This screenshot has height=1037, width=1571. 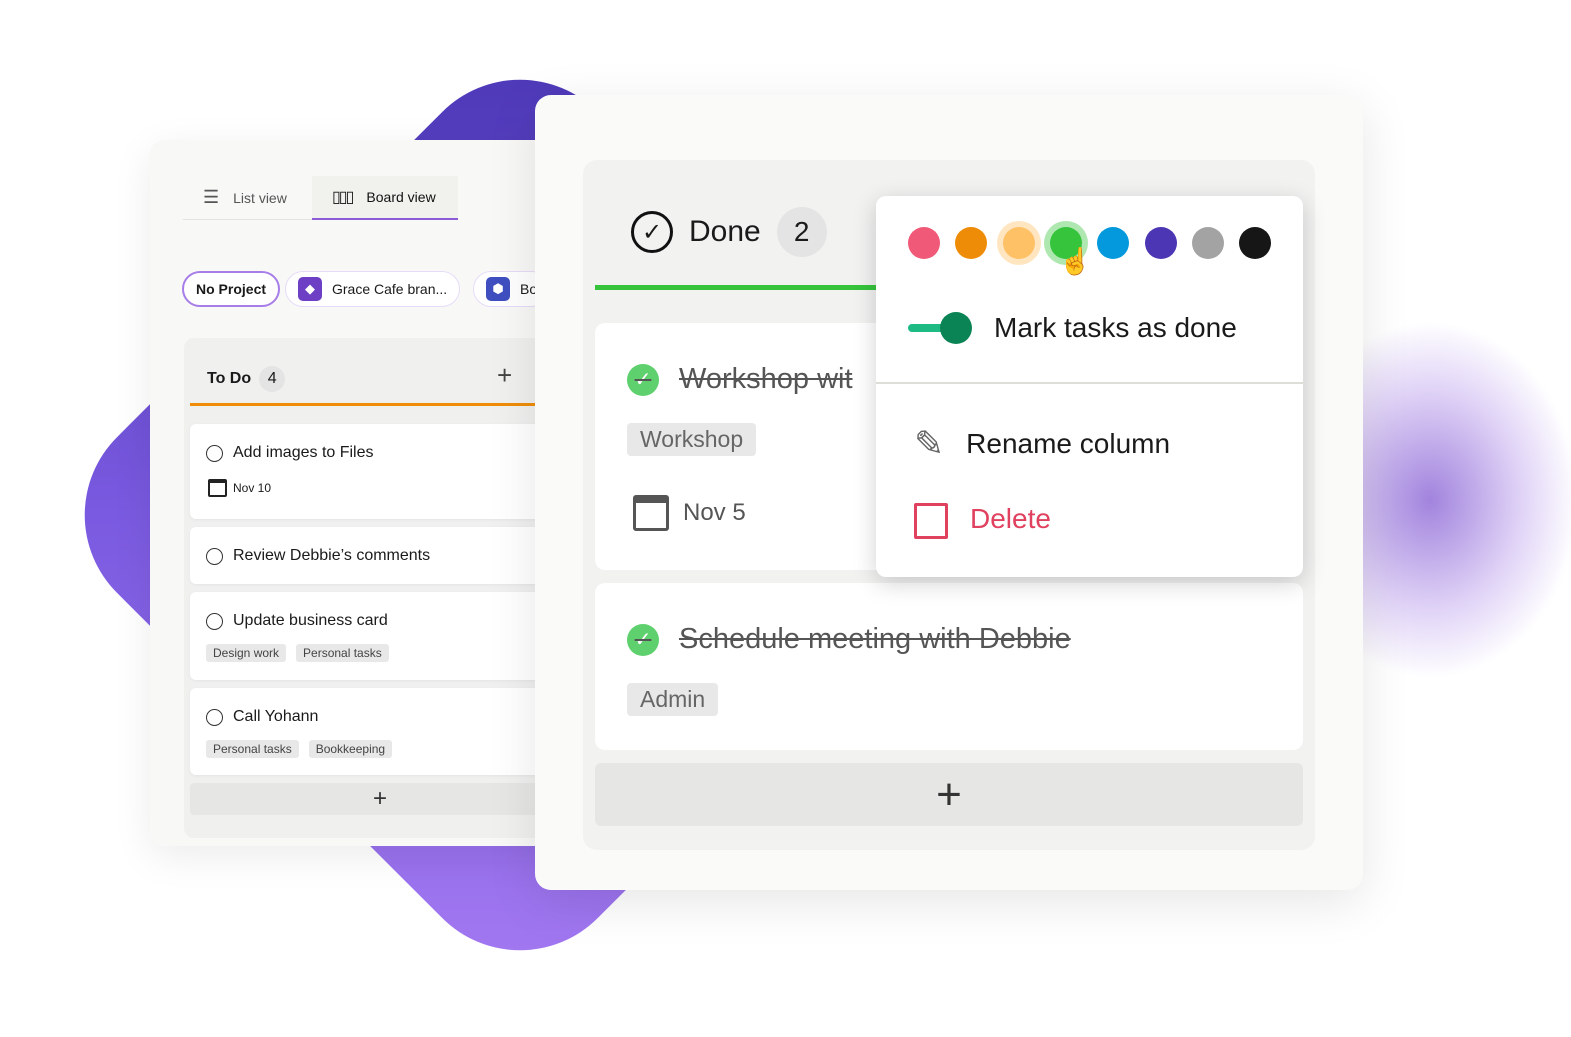 I want to click on task-card: Add images to Files Nov 10, so click(x=375, y=471).